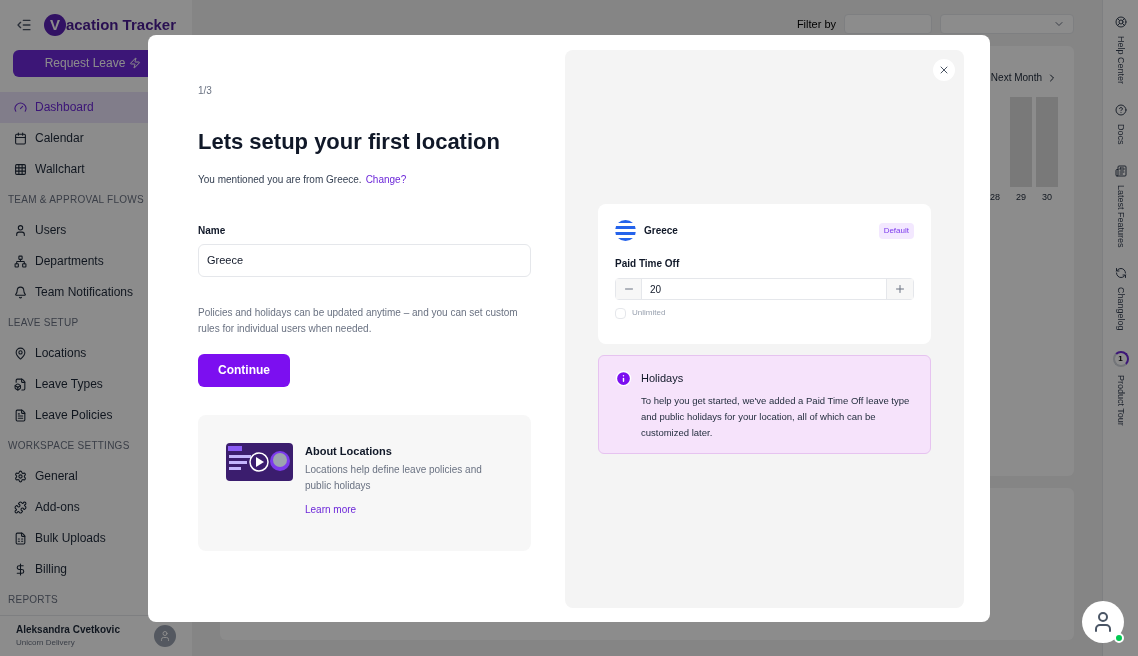 The height and width of the screenshot is (656, 1138). What do you see at coordinates (205, 91) in the screenshot?
I see `step-counter: 1/3` at bounding box center [205, 91].